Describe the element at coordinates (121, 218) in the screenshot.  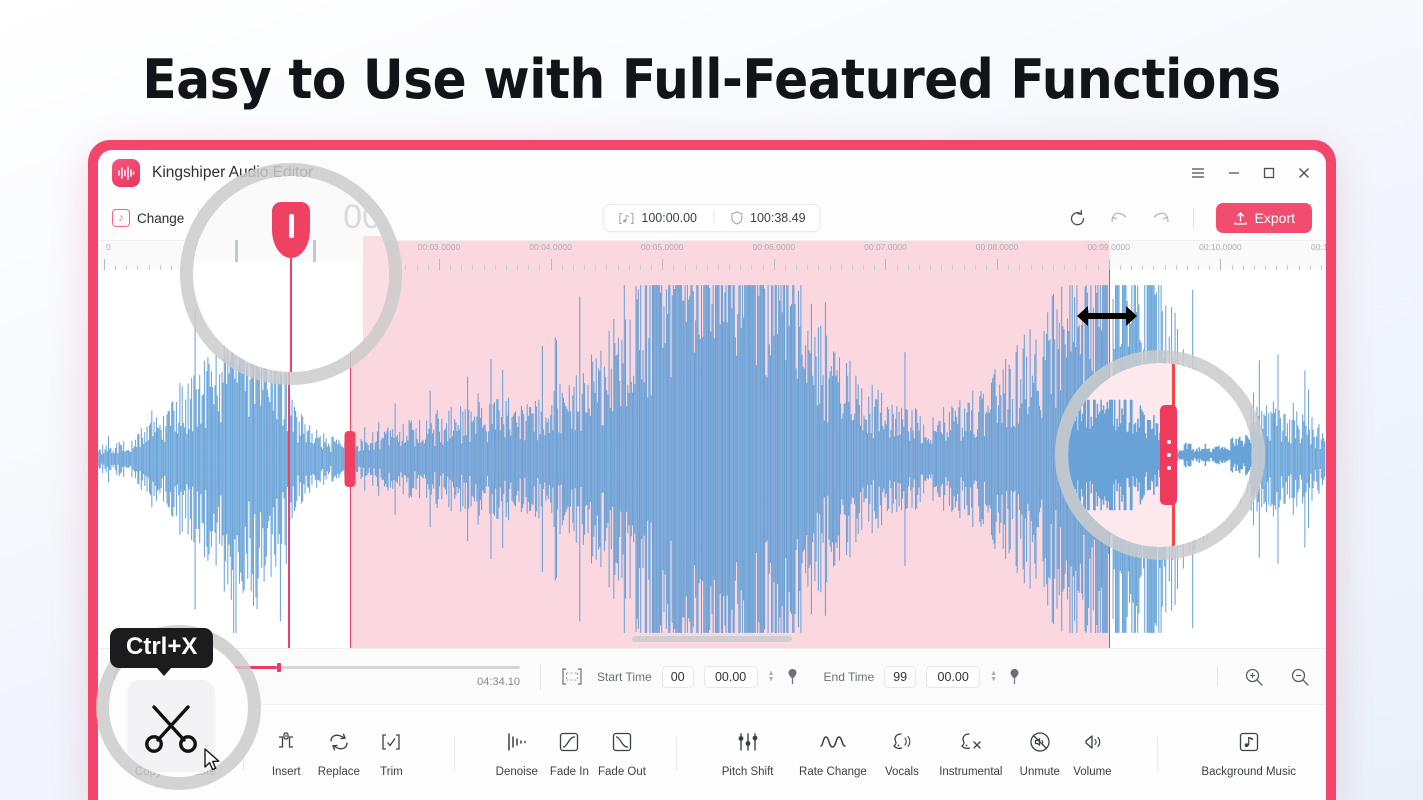
I see `music-note-icon: ♪` at that location.